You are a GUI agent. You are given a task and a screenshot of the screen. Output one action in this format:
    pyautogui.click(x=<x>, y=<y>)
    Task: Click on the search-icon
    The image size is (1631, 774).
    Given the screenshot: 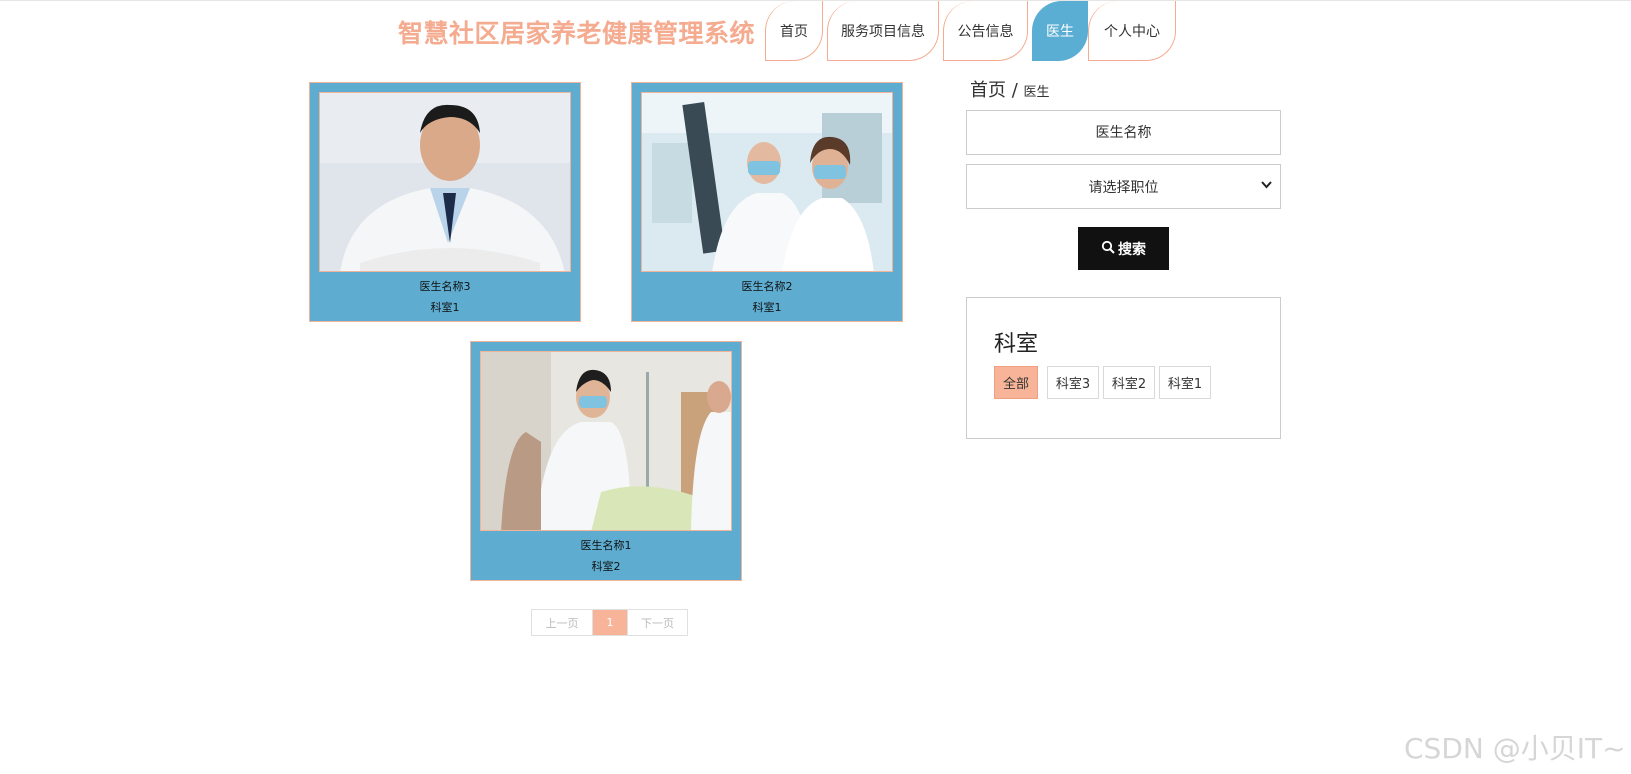 What is the action you would take?
    pyautogui.click(x=1108, y=248)
    